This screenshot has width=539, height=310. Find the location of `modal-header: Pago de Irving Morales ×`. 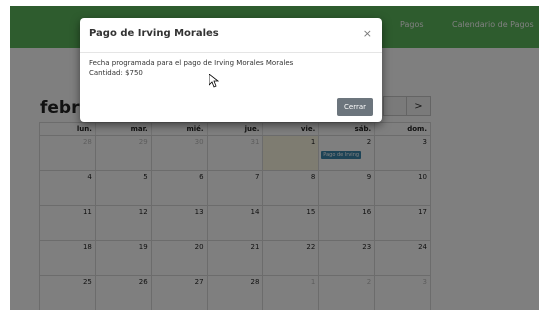

modal-header: Pago de Irving Morales × is located at coordinates (231, 35).